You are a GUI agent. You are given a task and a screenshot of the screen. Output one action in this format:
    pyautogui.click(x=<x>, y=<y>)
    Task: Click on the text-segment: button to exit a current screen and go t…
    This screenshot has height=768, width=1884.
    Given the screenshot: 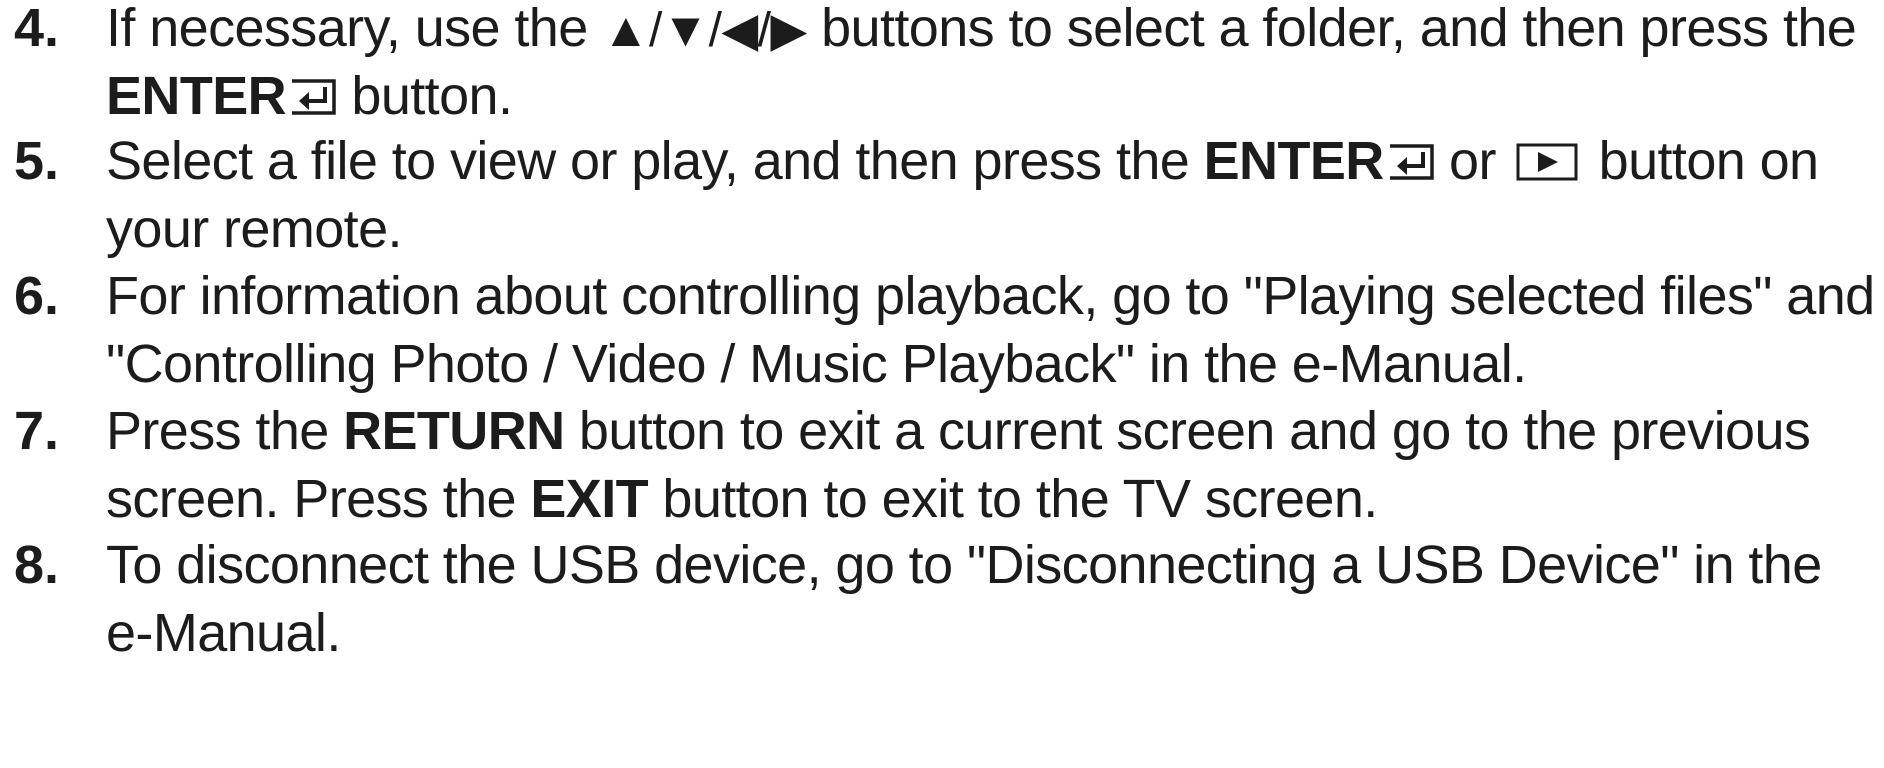 What is the action you would take?
    pyautogui.click(x=1187, y=431)
    